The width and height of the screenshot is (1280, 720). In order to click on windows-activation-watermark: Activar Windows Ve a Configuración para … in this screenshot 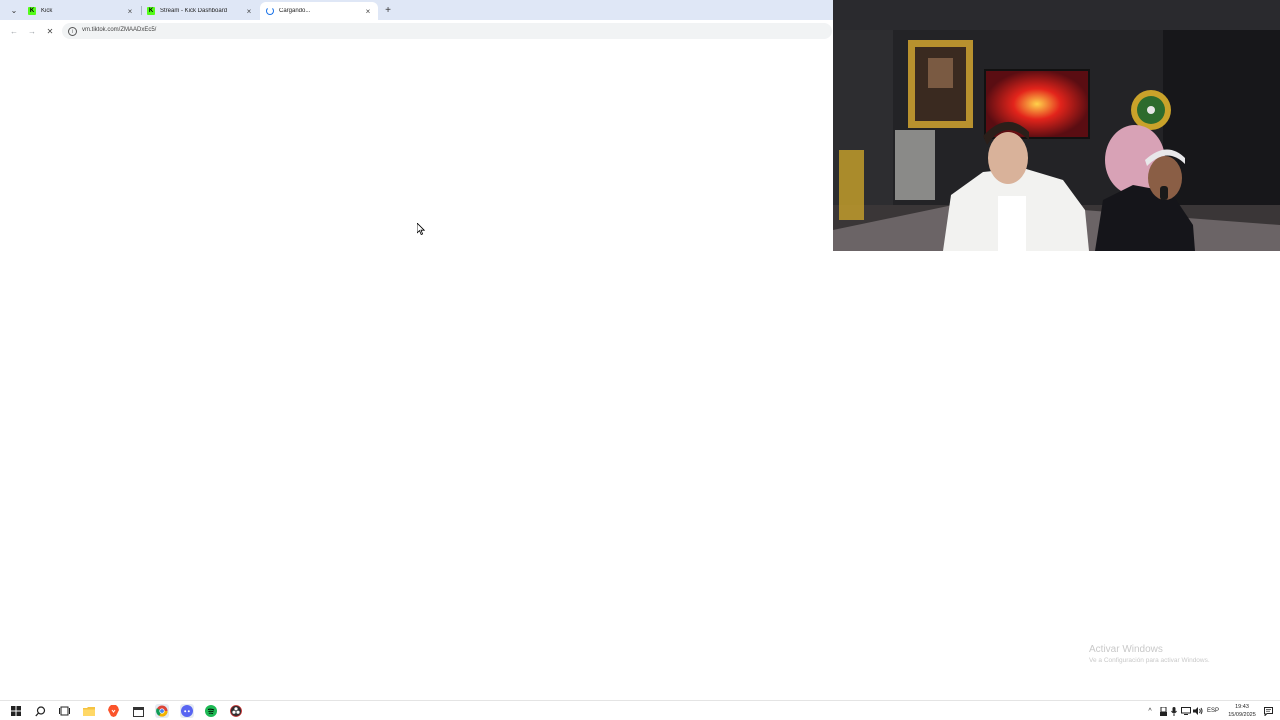, I will do `click(1149, 654)`.